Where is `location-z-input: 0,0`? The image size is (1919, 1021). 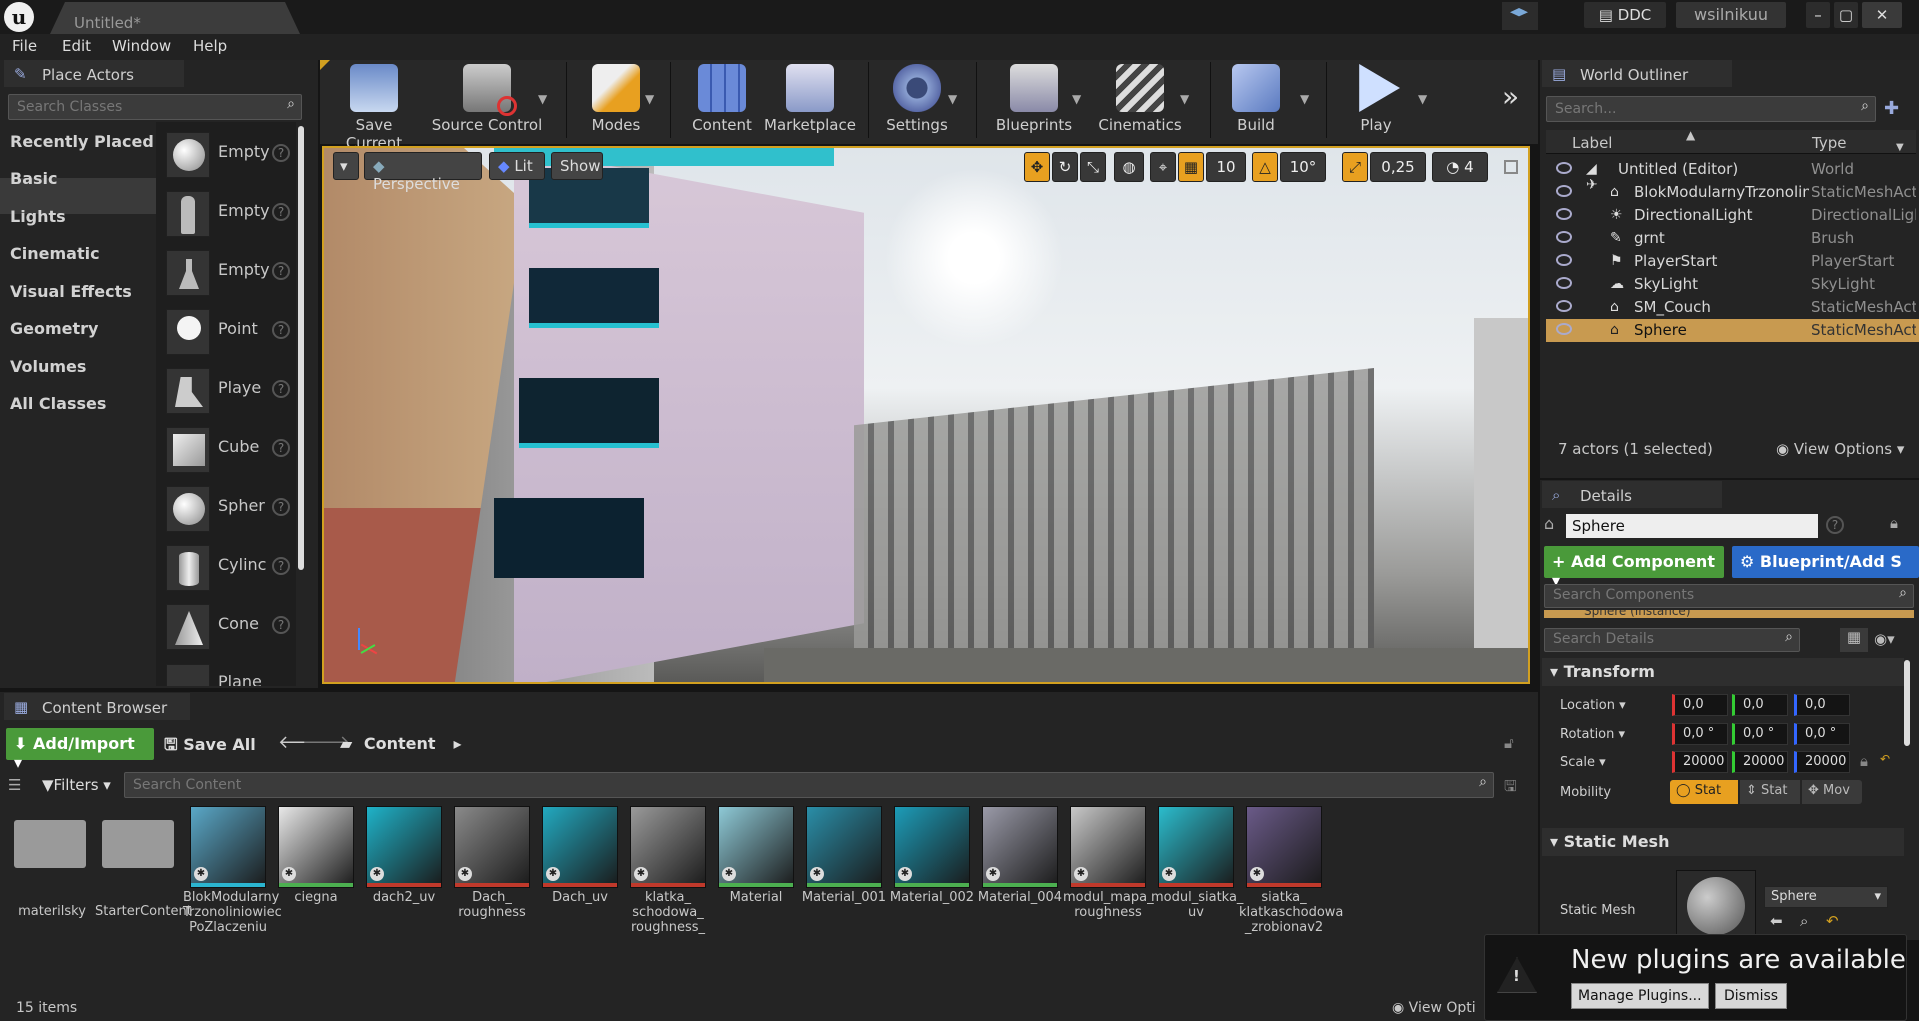
location-z-input: 0,0 is located at coordinates (1822, 705).